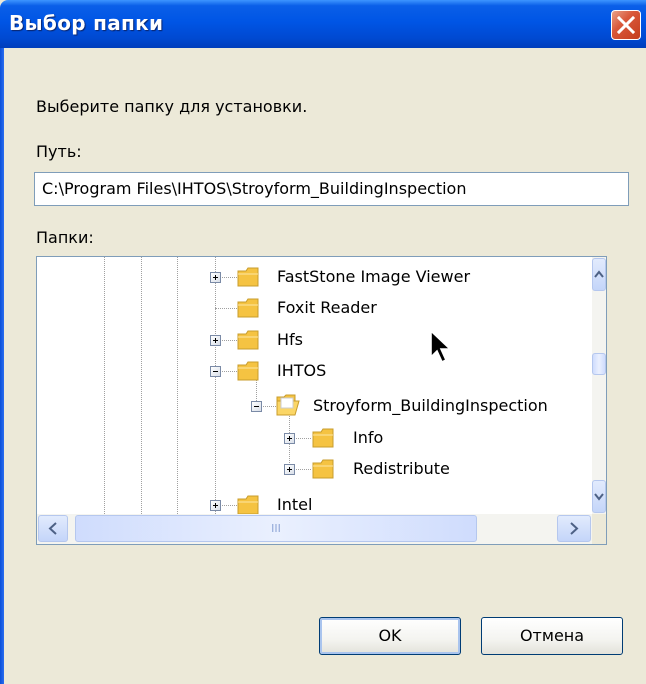 This screenshot has height=684, width=646. Describe the element at coordinates (441, 346) in the screenshot. I see `mouse-cursor-icon` at that location.